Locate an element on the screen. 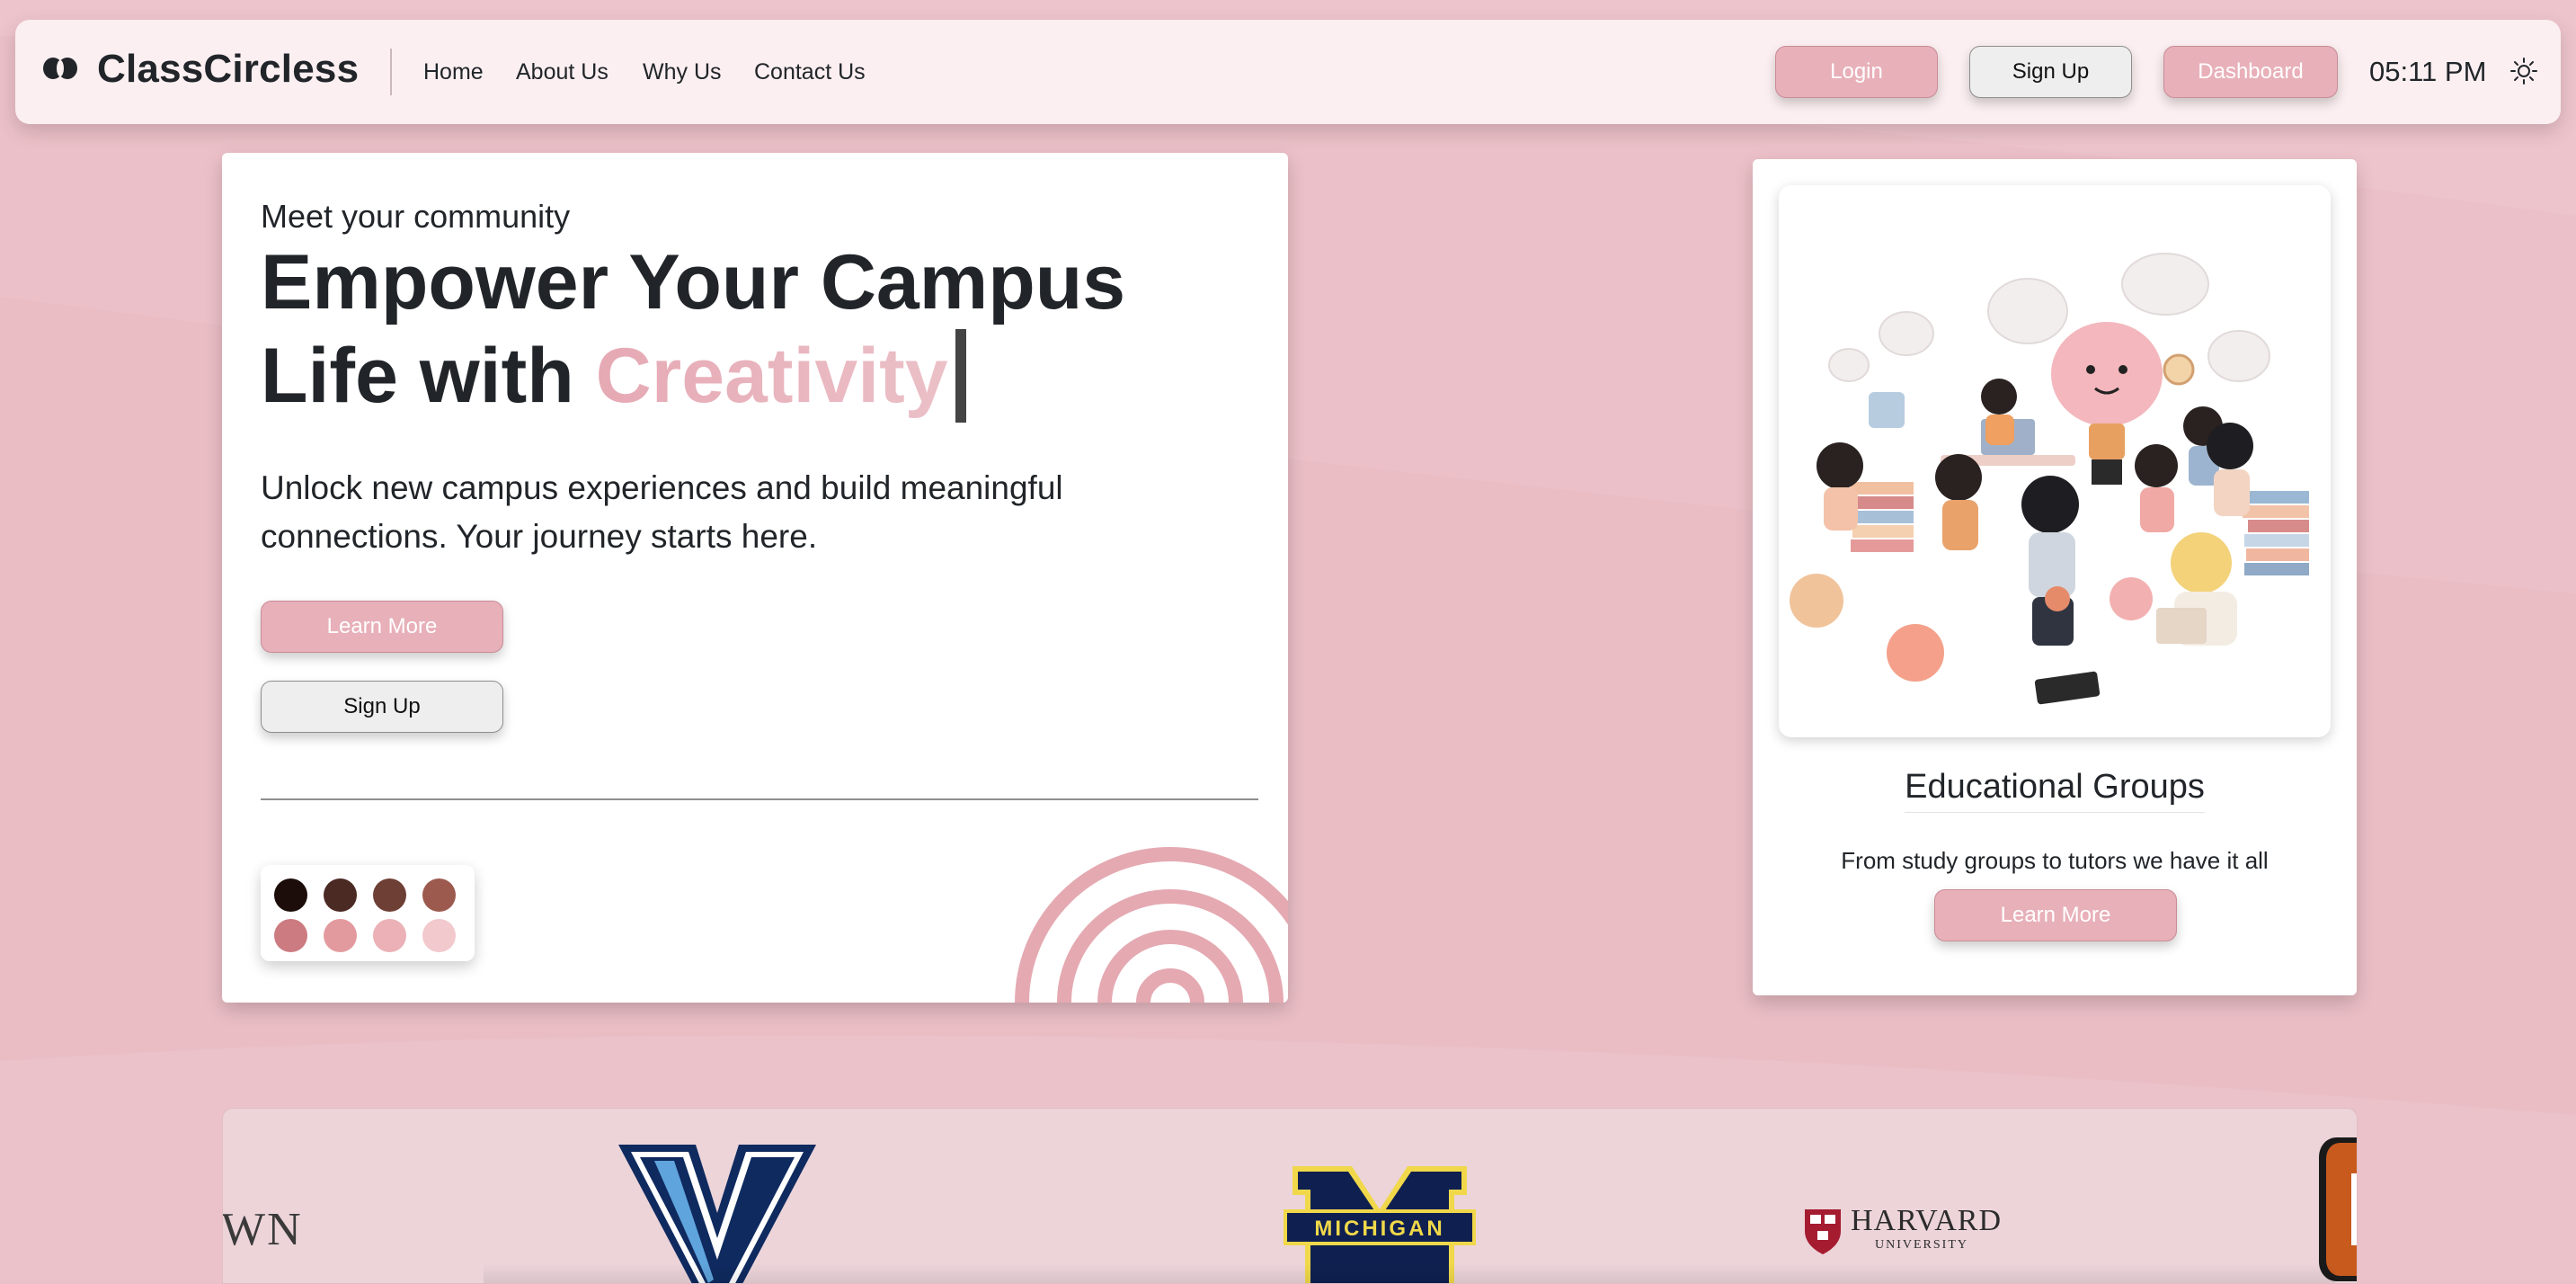 The image size is (2576, 1284). dashboard-button: Dashboard is located at coordinates (2250, 72).